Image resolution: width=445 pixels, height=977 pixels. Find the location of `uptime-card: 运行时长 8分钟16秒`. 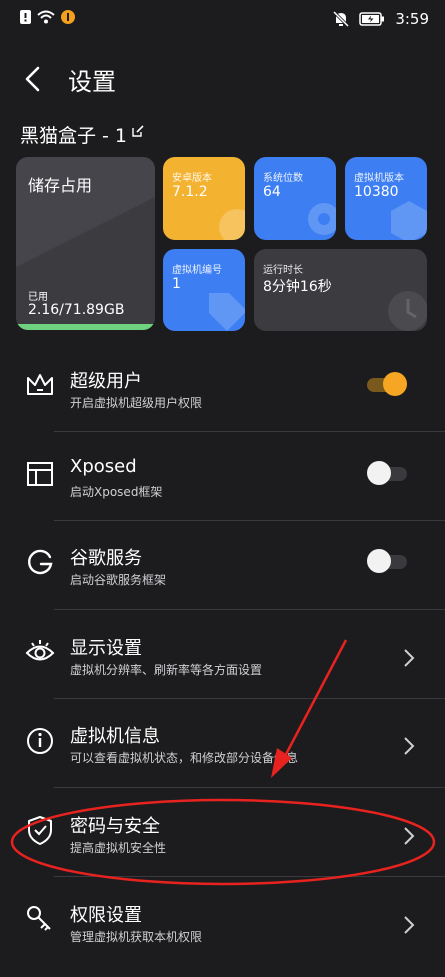

uptime-card: 运行时长 8分钟16秒 is located at coordinates (340, 290).